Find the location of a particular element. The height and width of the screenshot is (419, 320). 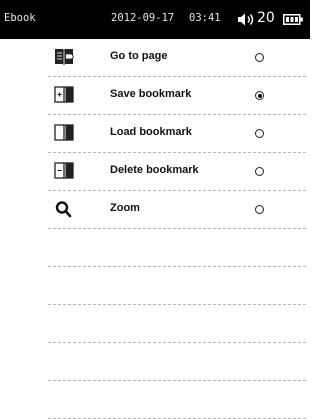

bookmark-save-icon is located at coordinates (64, 94).